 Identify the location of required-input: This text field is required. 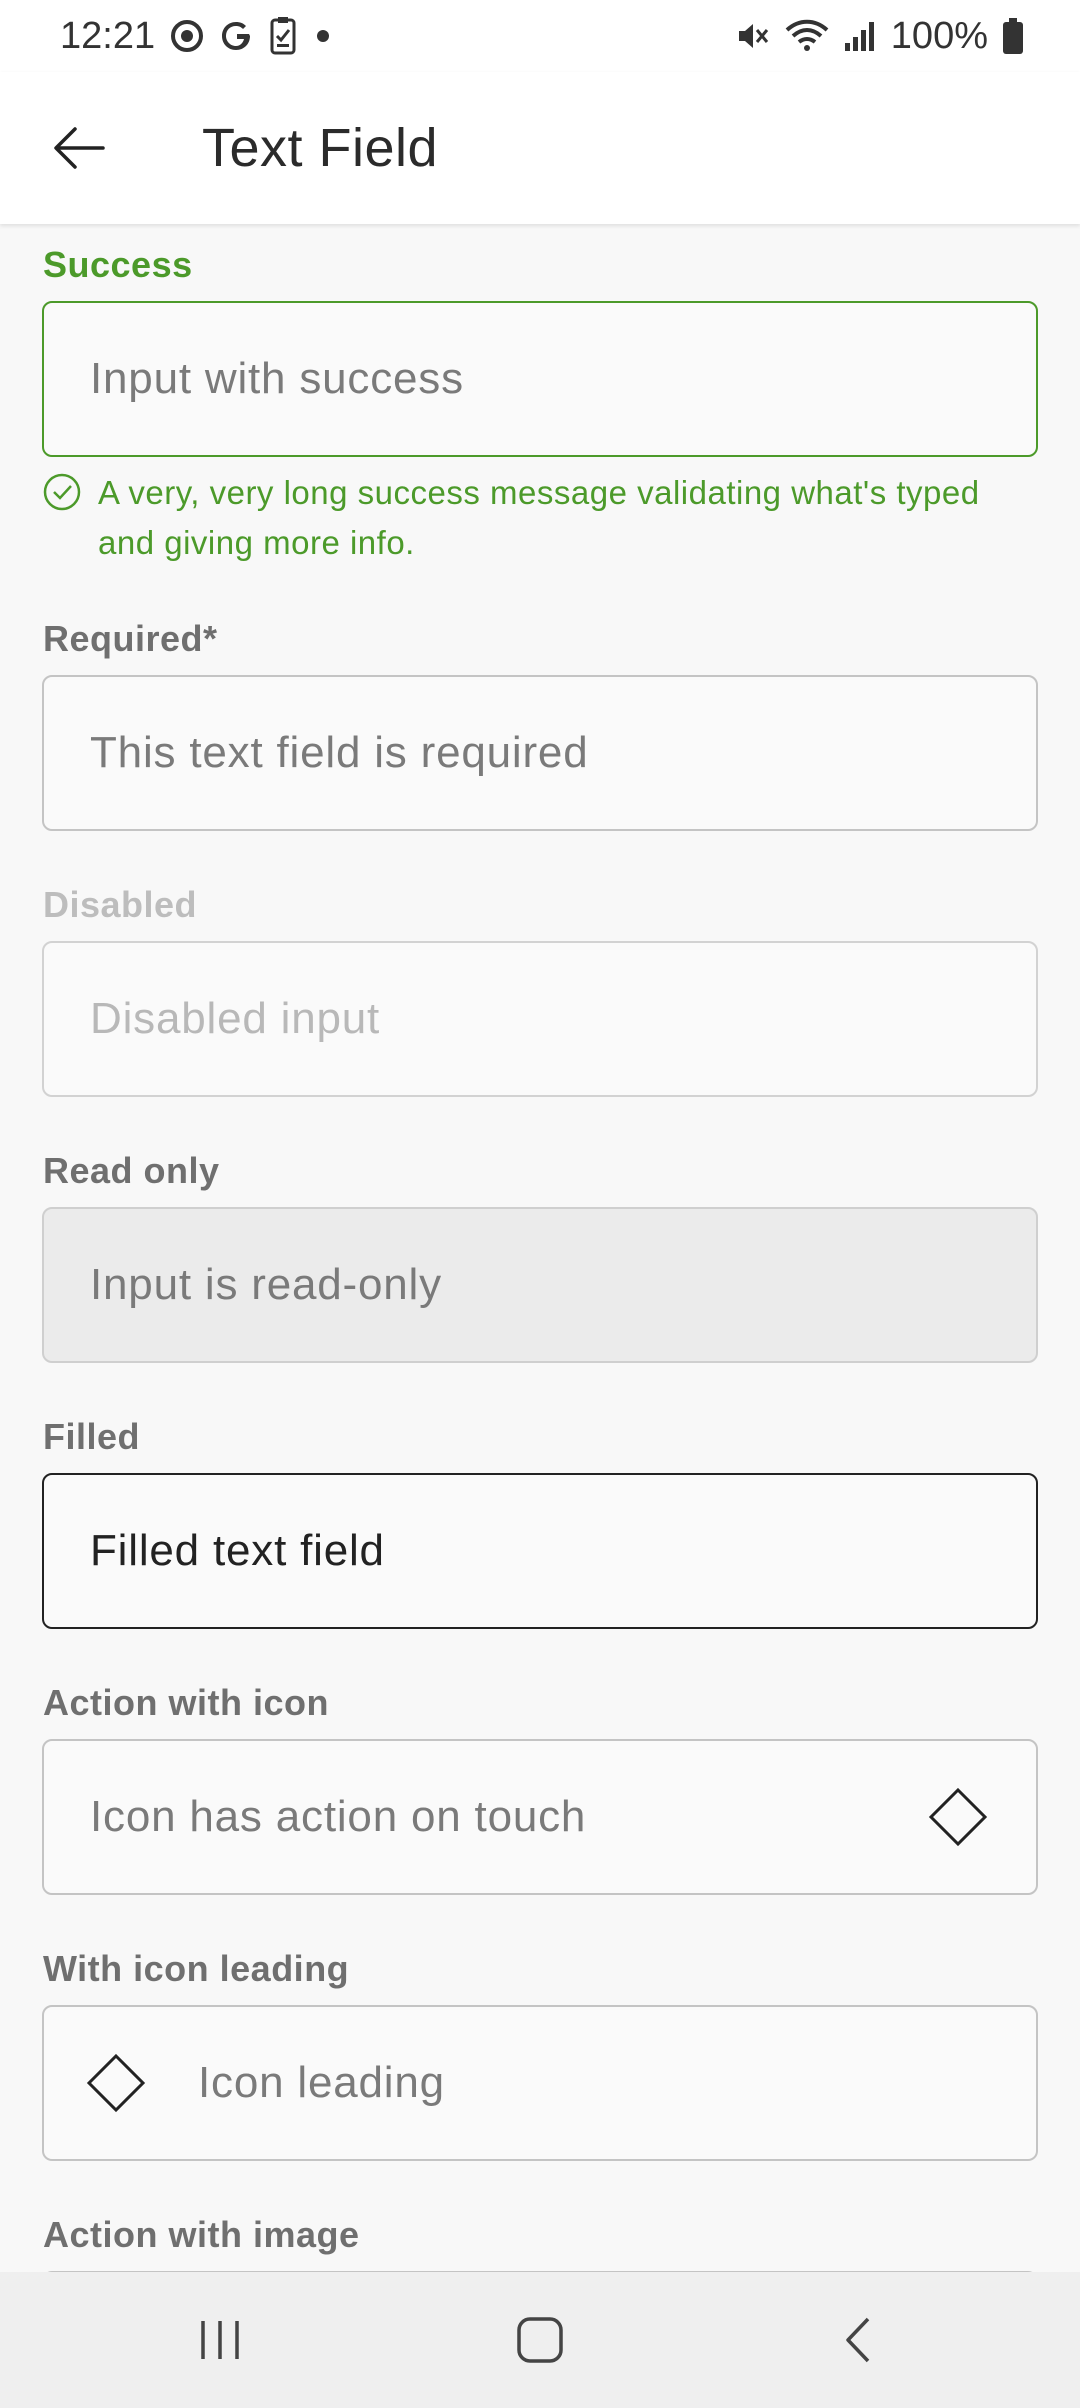
(540, 753).